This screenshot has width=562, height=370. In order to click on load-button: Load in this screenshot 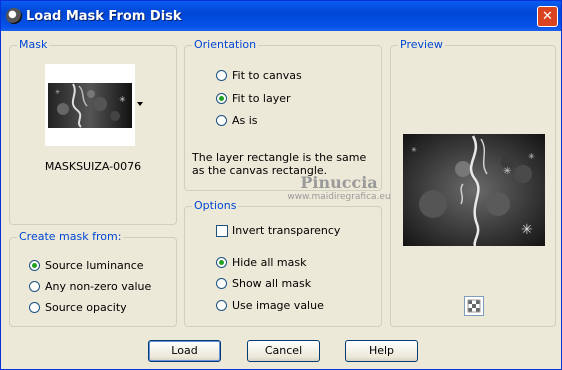, I will do `click(184, 351)`.